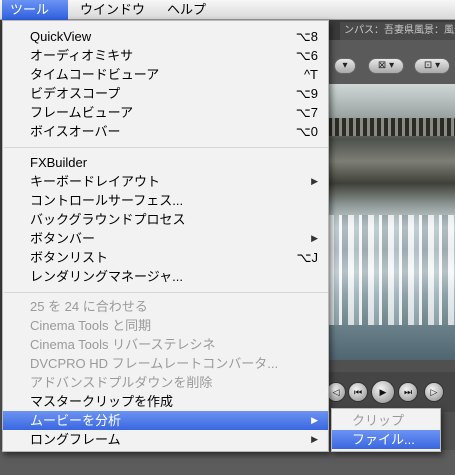 The height and width of the screenshot is (475, 455). What do you see at coordinates (310, 74) in the screenshot?
I see `menu-item-shortcut: ^T` at bounding box center [310, 74].